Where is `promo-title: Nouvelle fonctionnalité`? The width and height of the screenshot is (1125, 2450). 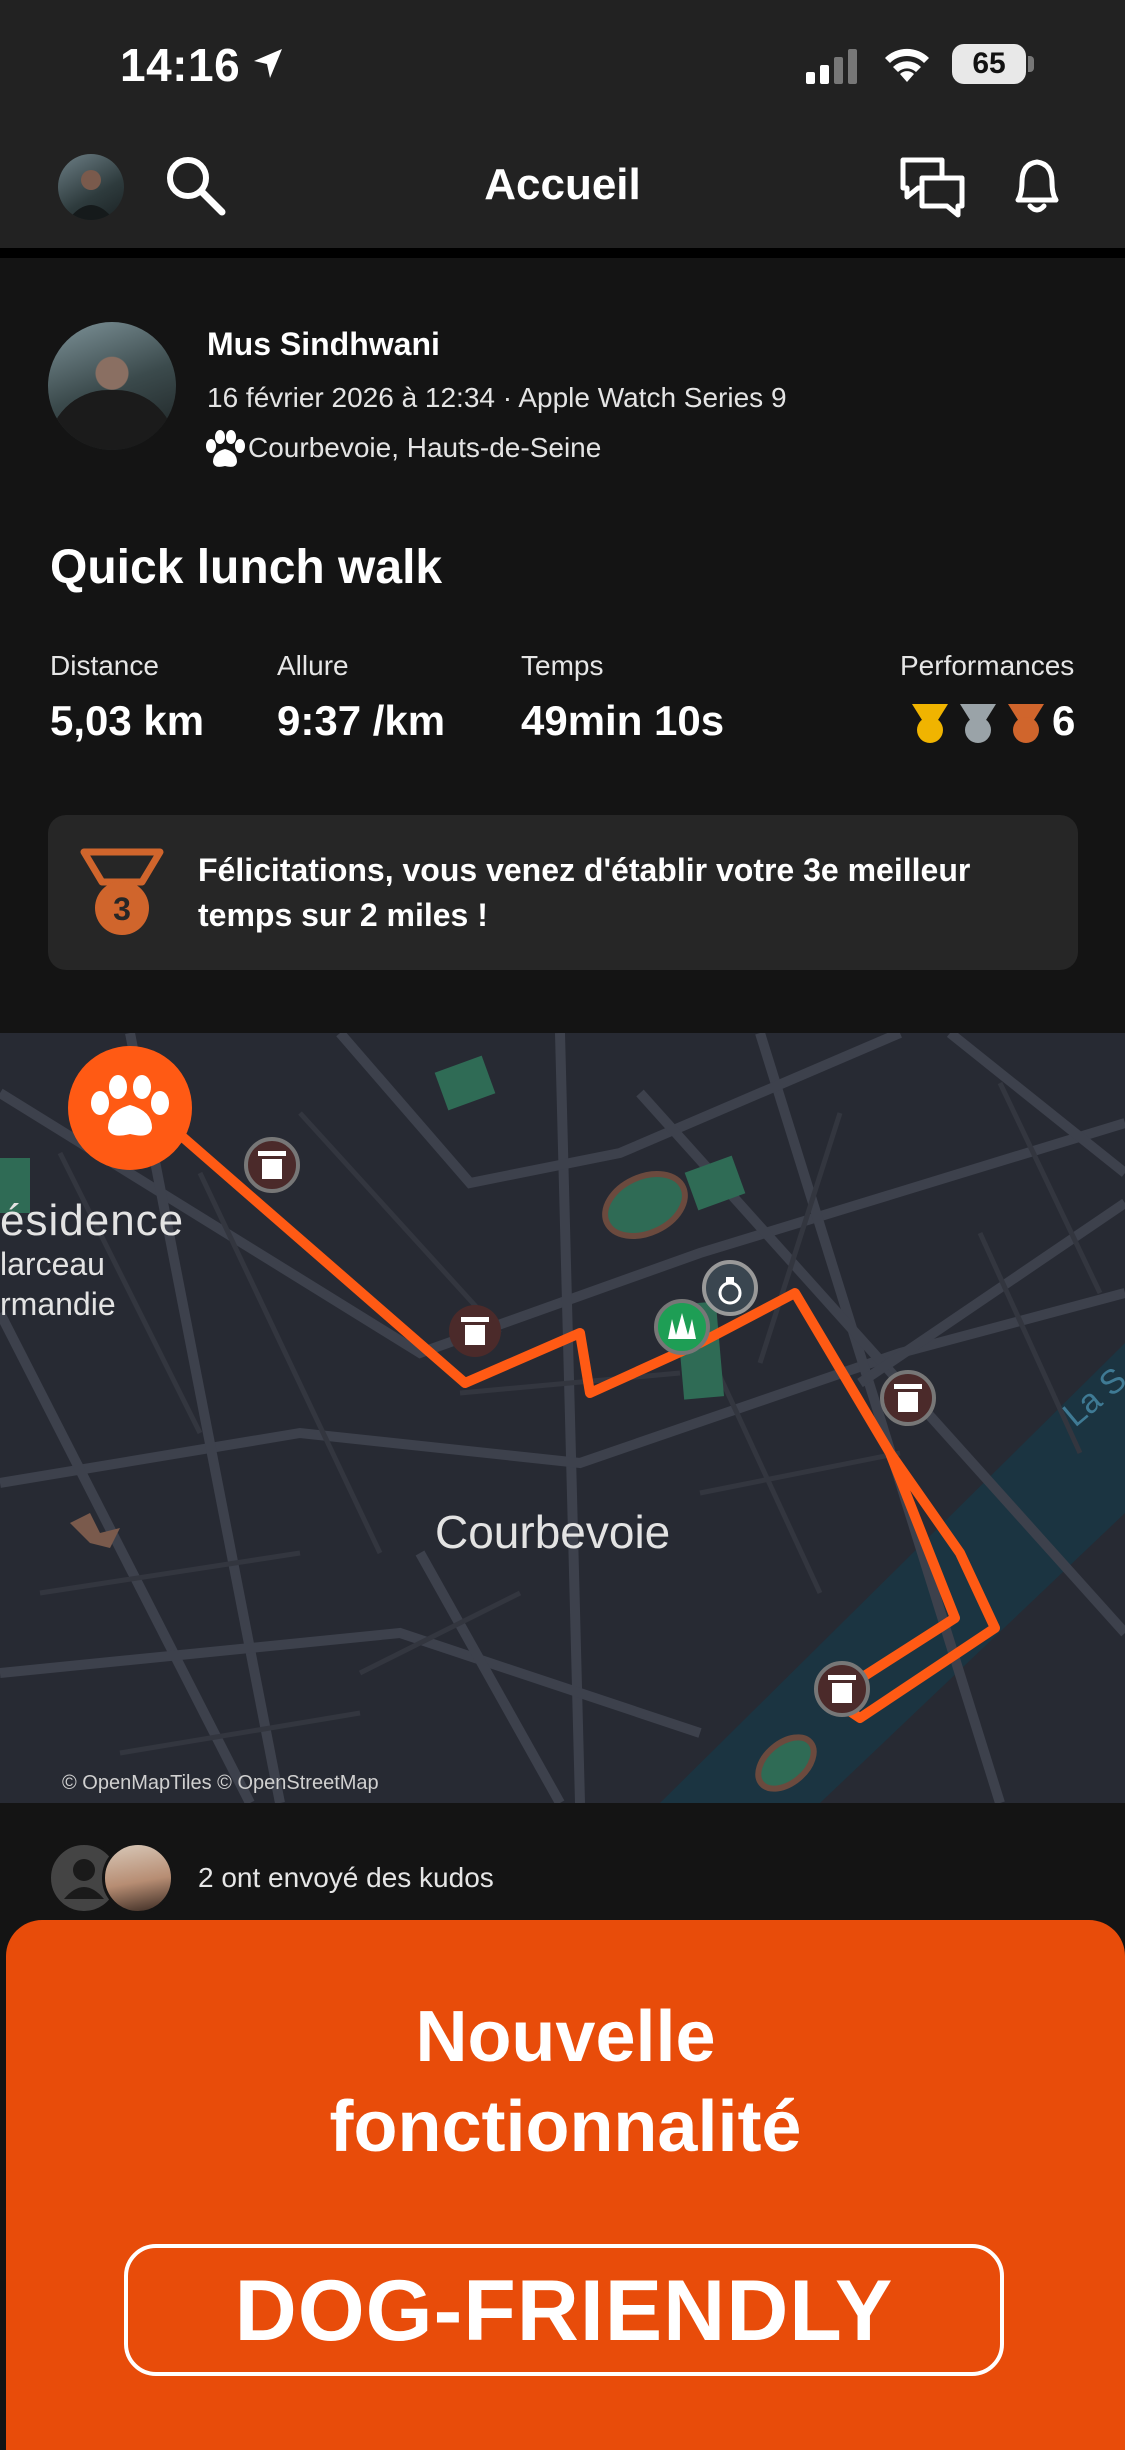 promo-title: Nouvelle fonctionnalité is located at coordinates (565, 2082).